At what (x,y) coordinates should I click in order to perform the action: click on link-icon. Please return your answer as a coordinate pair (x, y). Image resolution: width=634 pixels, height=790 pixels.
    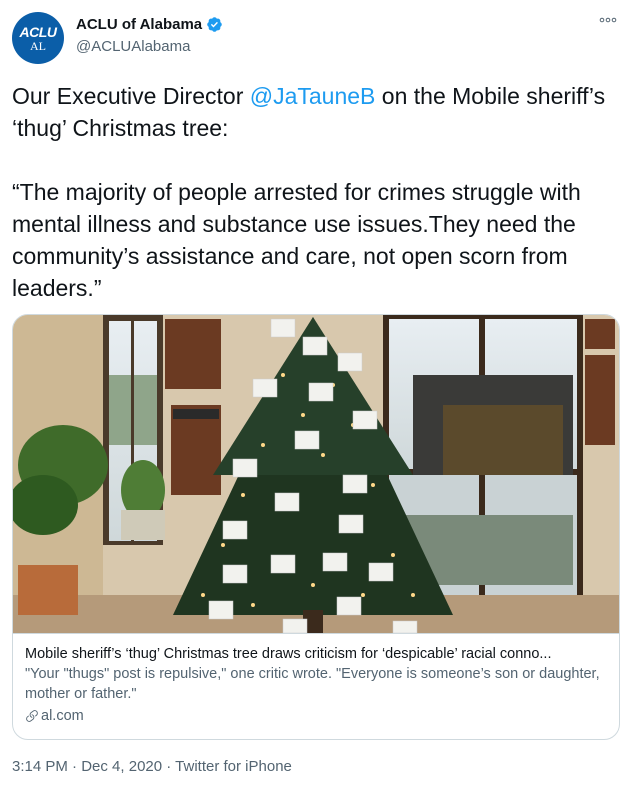
    Looking at the image, I should click on (32, 716).